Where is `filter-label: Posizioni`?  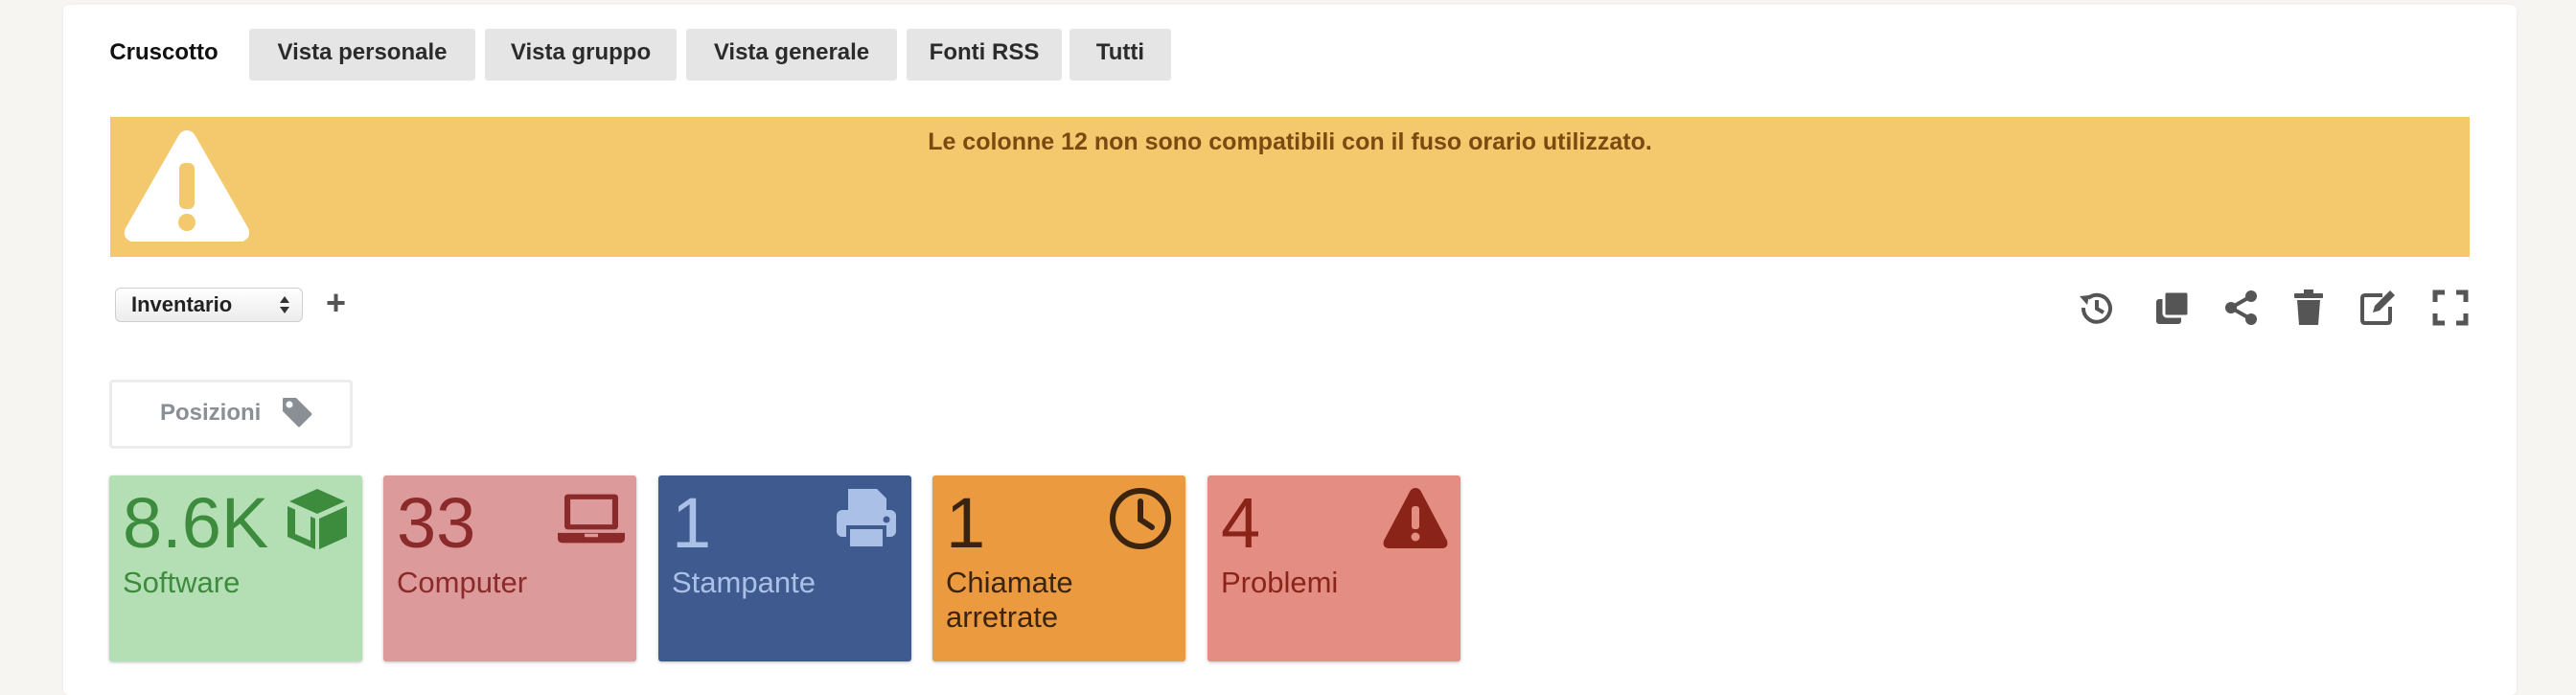
filter-label: Posizioni is located at coordinates (211, 413).